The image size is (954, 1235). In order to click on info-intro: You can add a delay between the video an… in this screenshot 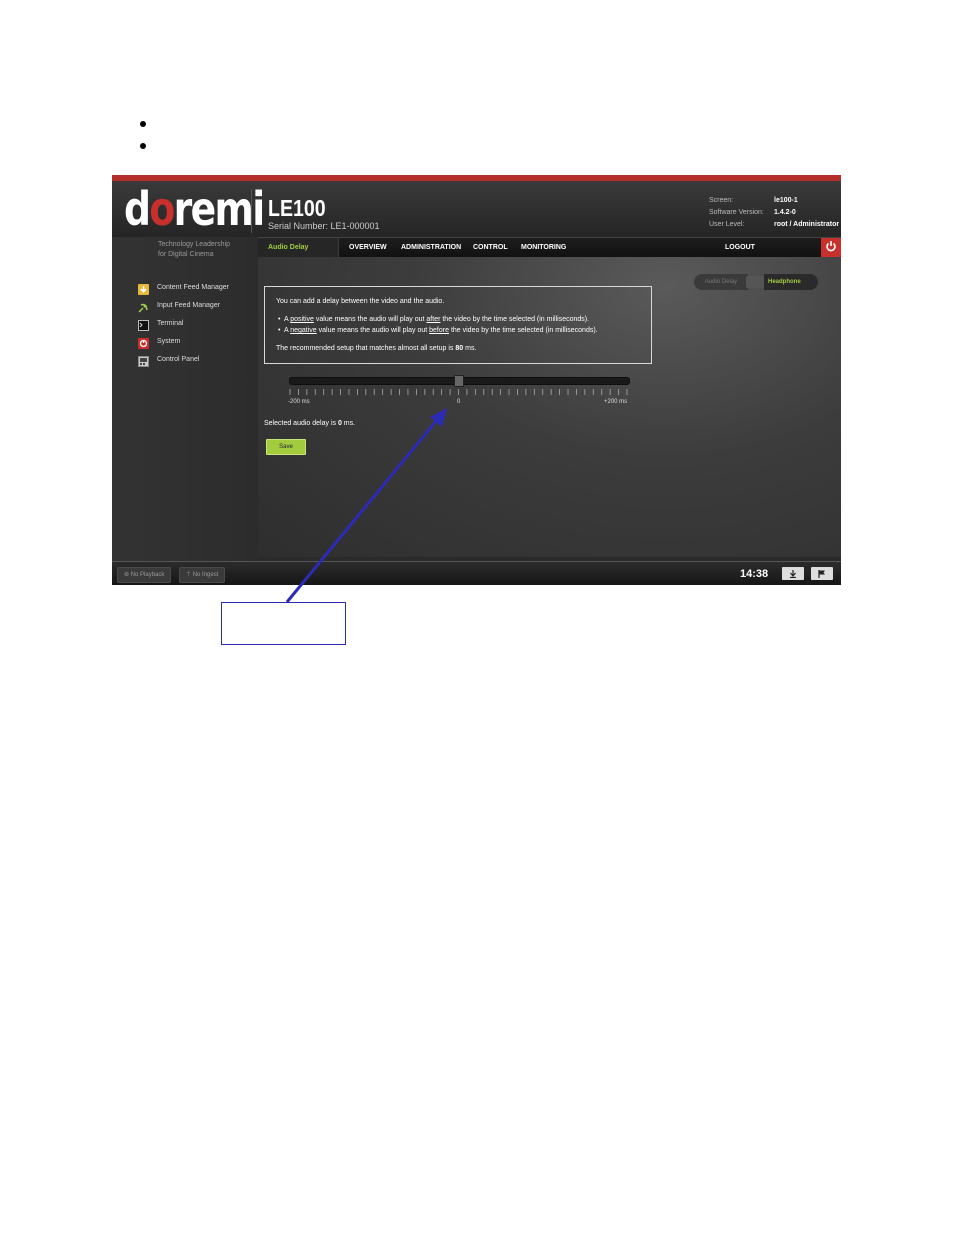, I will do `click(360, 301)`.